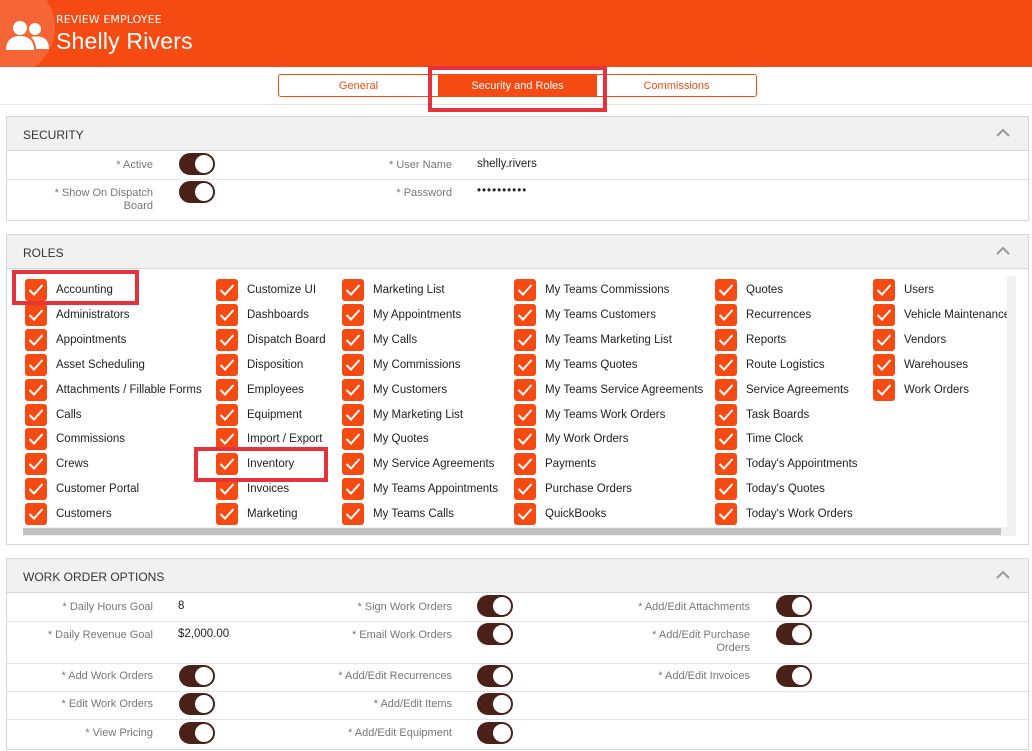 The height and width of the screenshot is (751, 1032). Describe the element at coordinates (420, 489) in the screenshot. I see `role-my-teams-appointments: My Teams Appointments` at that location.